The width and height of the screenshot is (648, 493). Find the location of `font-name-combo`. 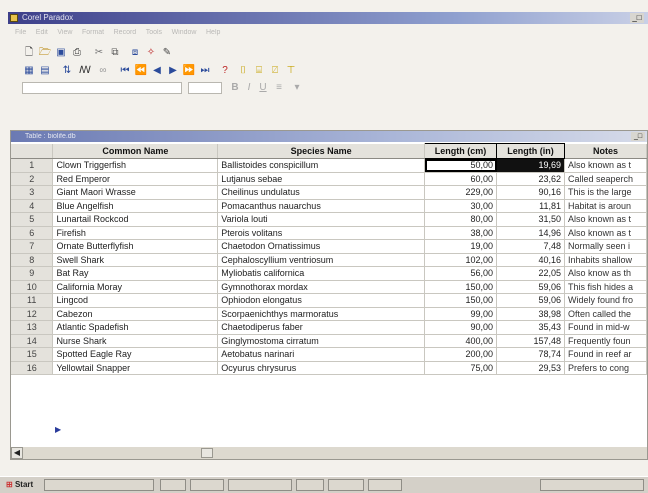

font-name-combo is located at coordinates (102, 88).